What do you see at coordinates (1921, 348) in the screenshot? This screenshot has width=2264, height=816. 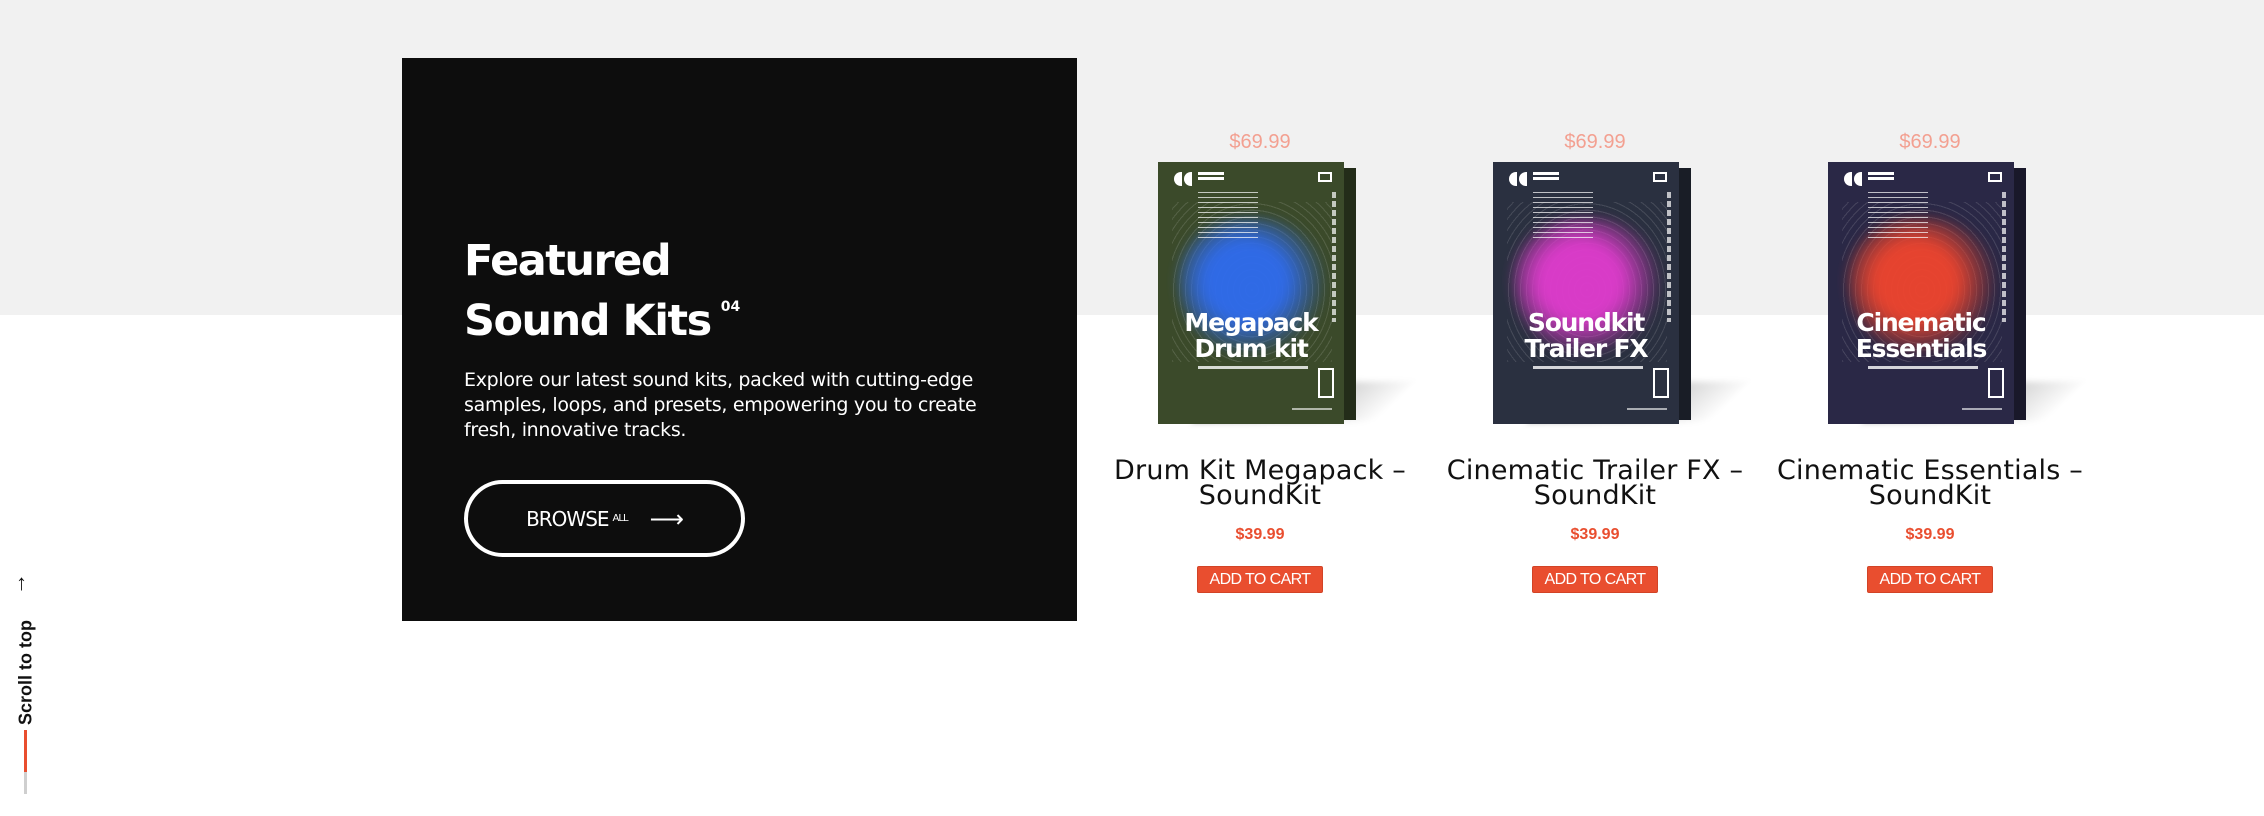 I see `box-title-line2: Essentials` at bounding box center [1921, 348].